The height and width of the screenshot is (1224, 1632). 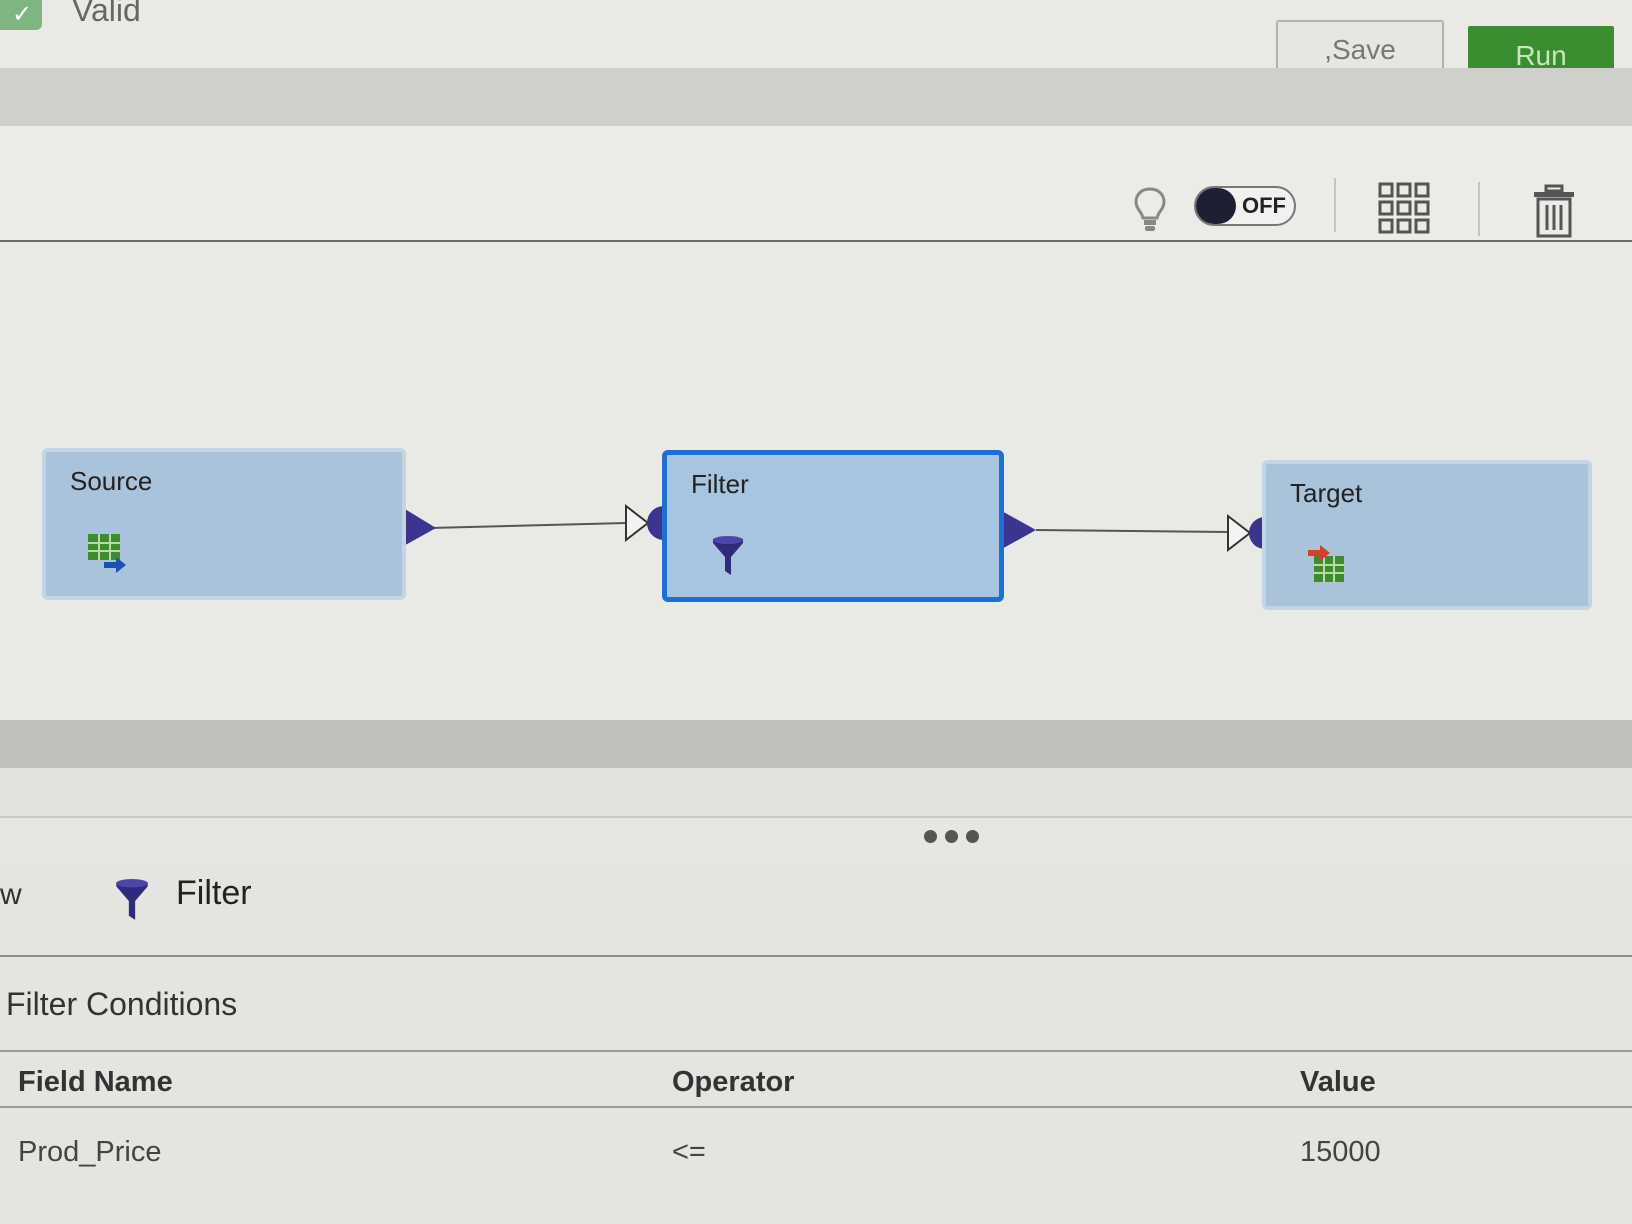 What do you see at coordinates (122, 1004) in the screenshot?
I see `section-title: Filter Conditions` at bounding box center [122, 1004].